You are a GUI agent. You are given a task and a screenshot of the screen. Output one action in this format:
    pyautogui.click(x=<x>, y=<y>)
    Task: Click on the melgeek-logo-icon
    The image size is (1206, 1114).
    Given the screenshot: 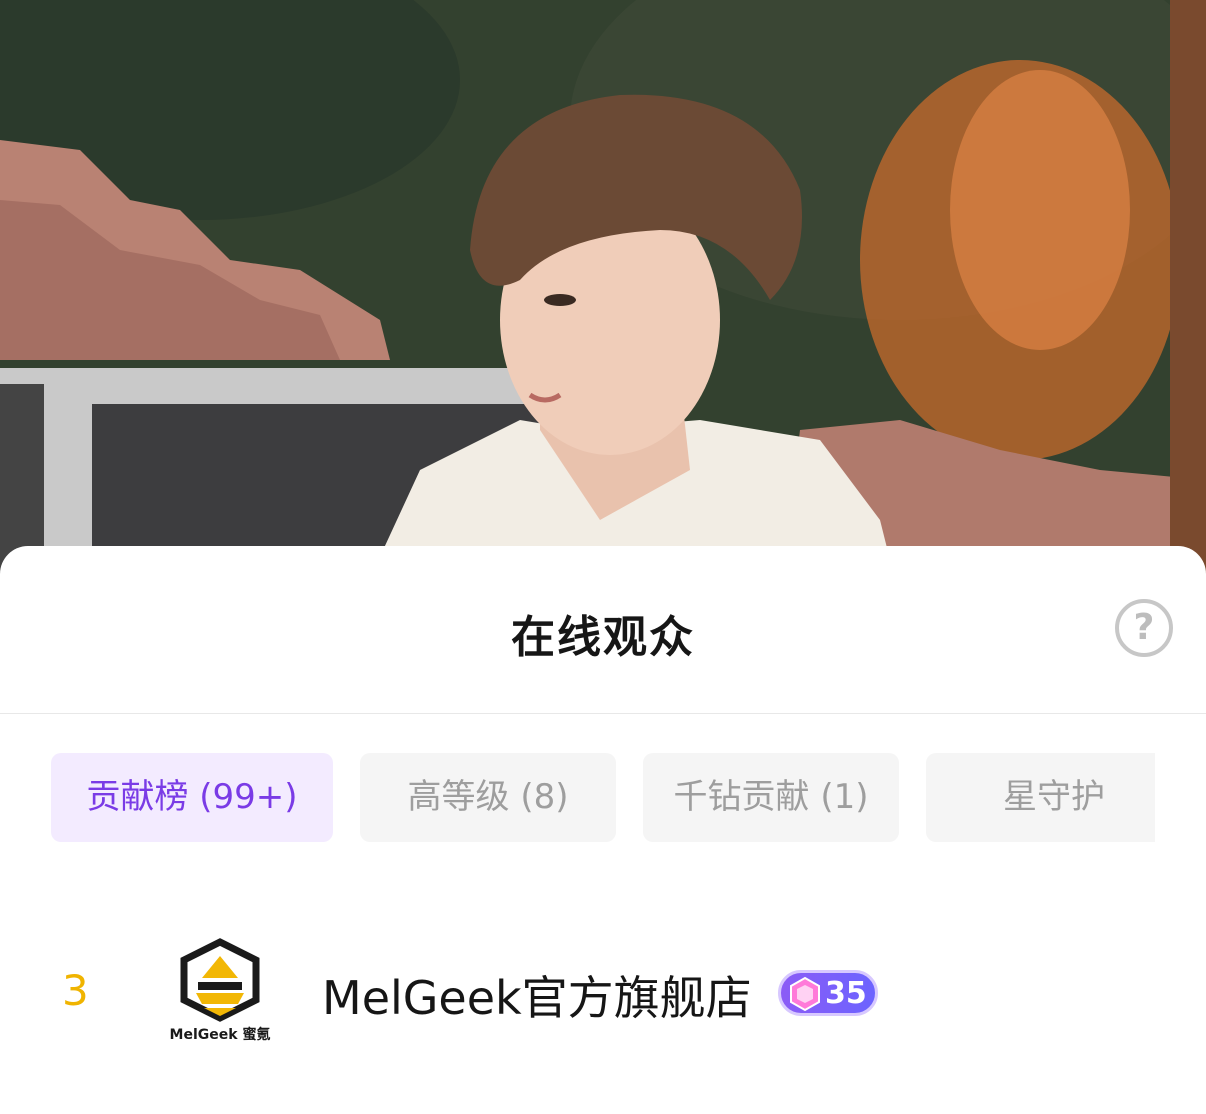 What is the action you would take?
    pyautogui.click(x=220, y=980)
    